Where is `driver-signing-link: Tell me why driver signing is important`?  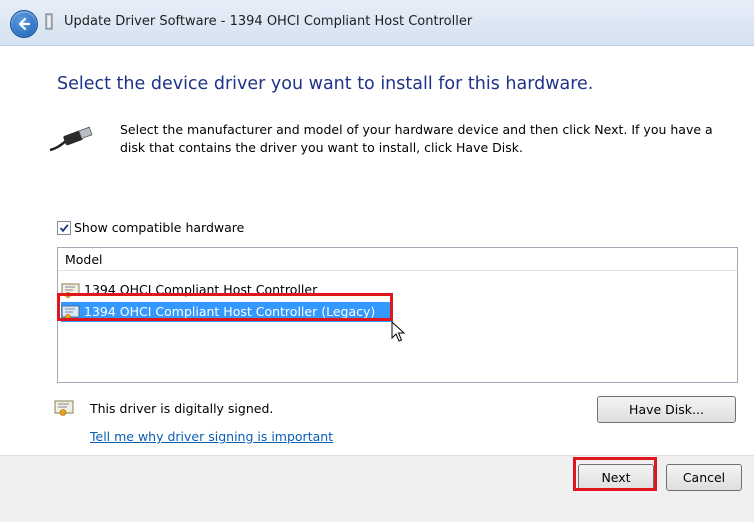 driver-signing-link: Tell me why driver signing is important is located at coordinates (211, 436).